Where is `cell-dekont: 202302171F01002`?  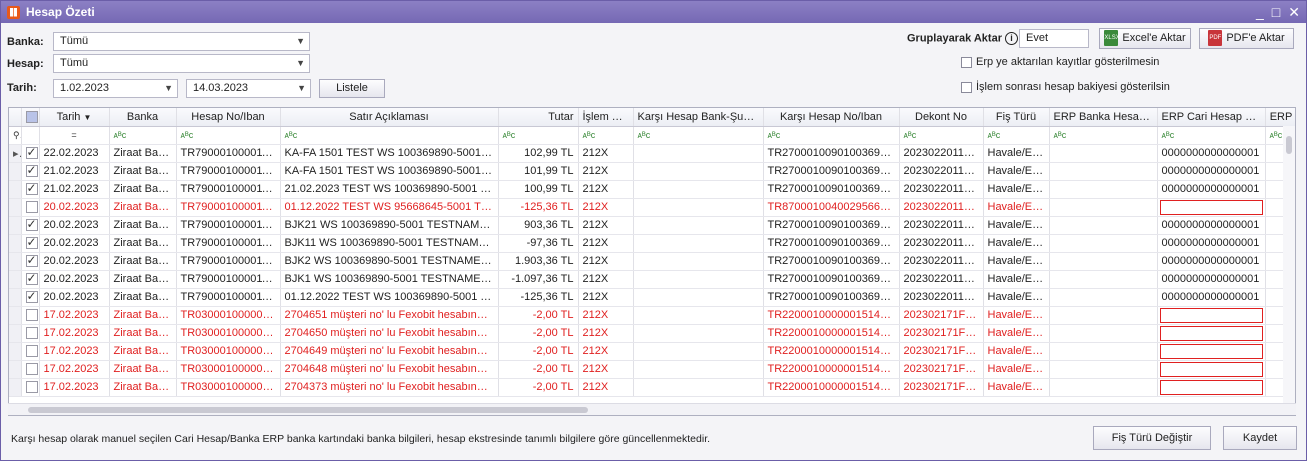
cell-dekont: 202302171F01002 is located at coordinates (941, 333).